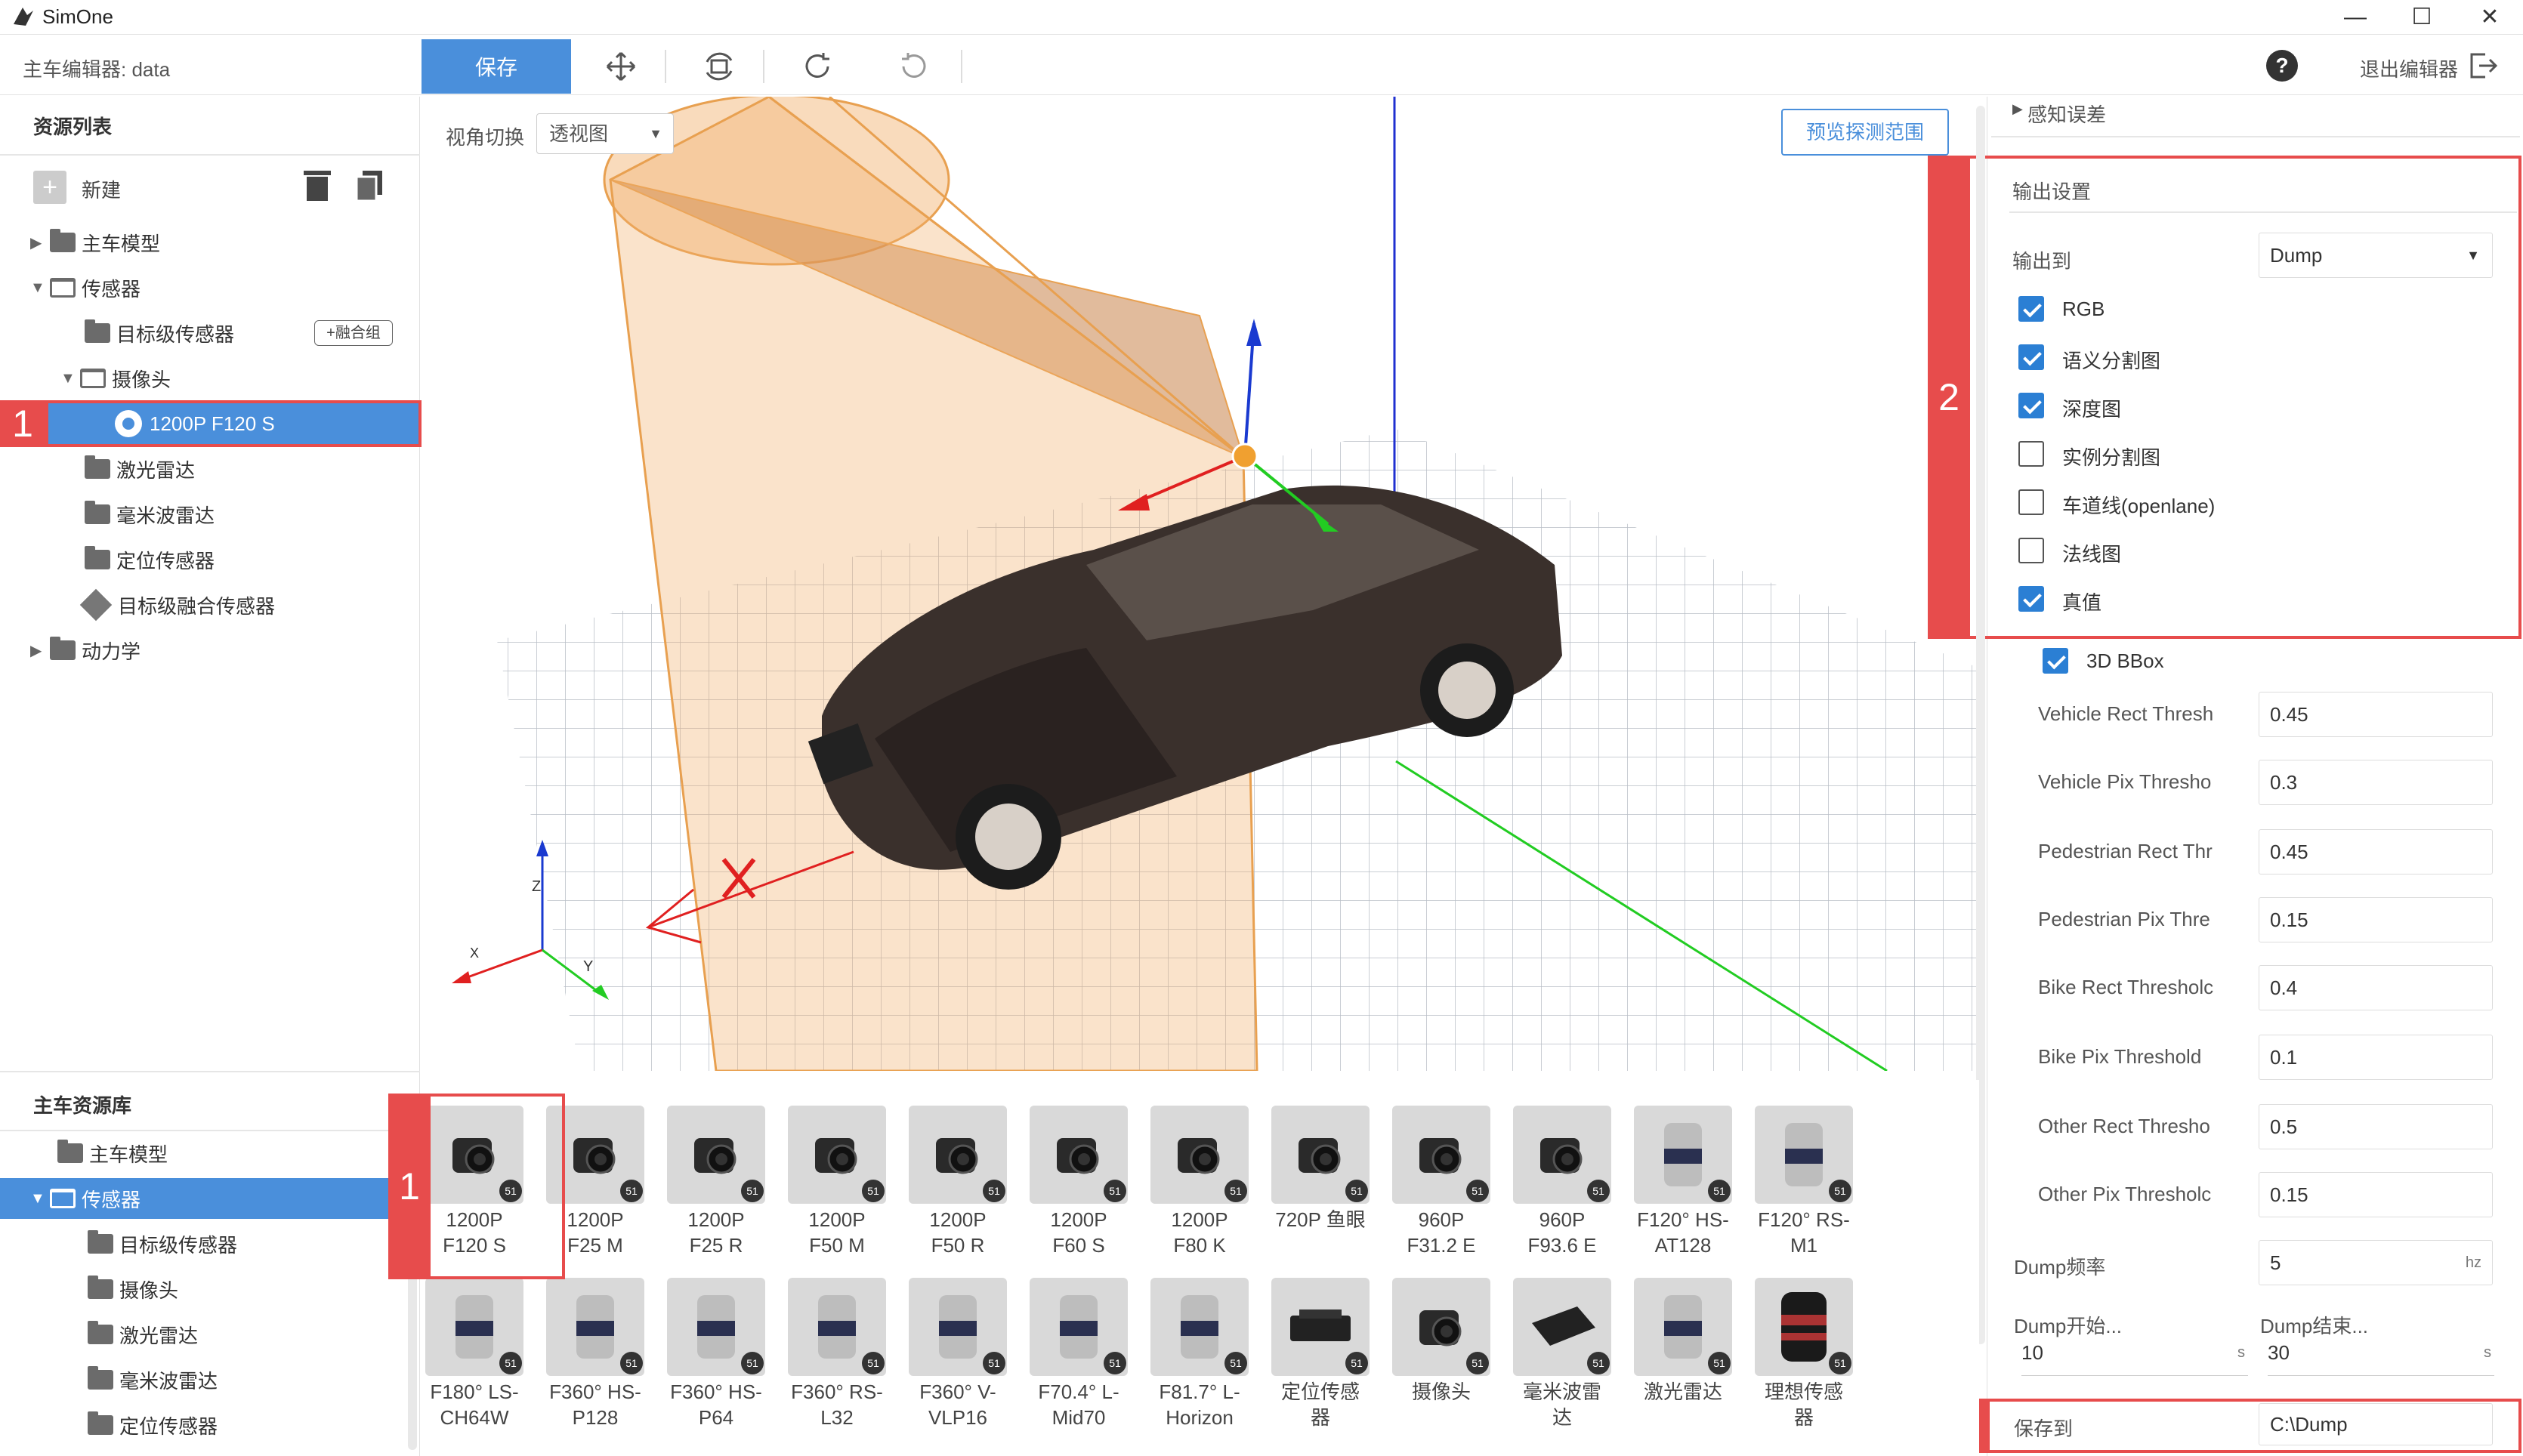  What do you see at coordinates (2376, 1057) in the screenshot?
I see `bike-pix-thresh-input: 0.1` at bounding box center [2376, 1057].